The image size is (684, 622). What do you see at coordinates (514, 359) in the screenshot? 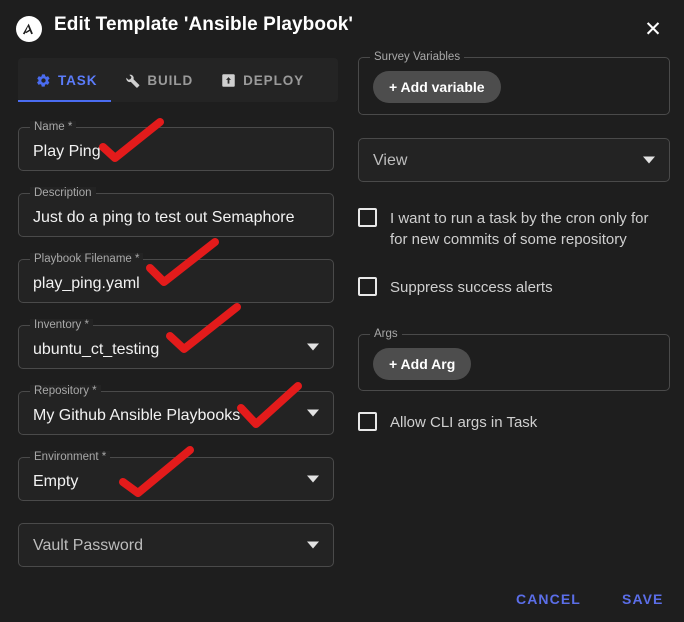
I see `args-box: Args + Add Arg` at bounding box center [514, 359].